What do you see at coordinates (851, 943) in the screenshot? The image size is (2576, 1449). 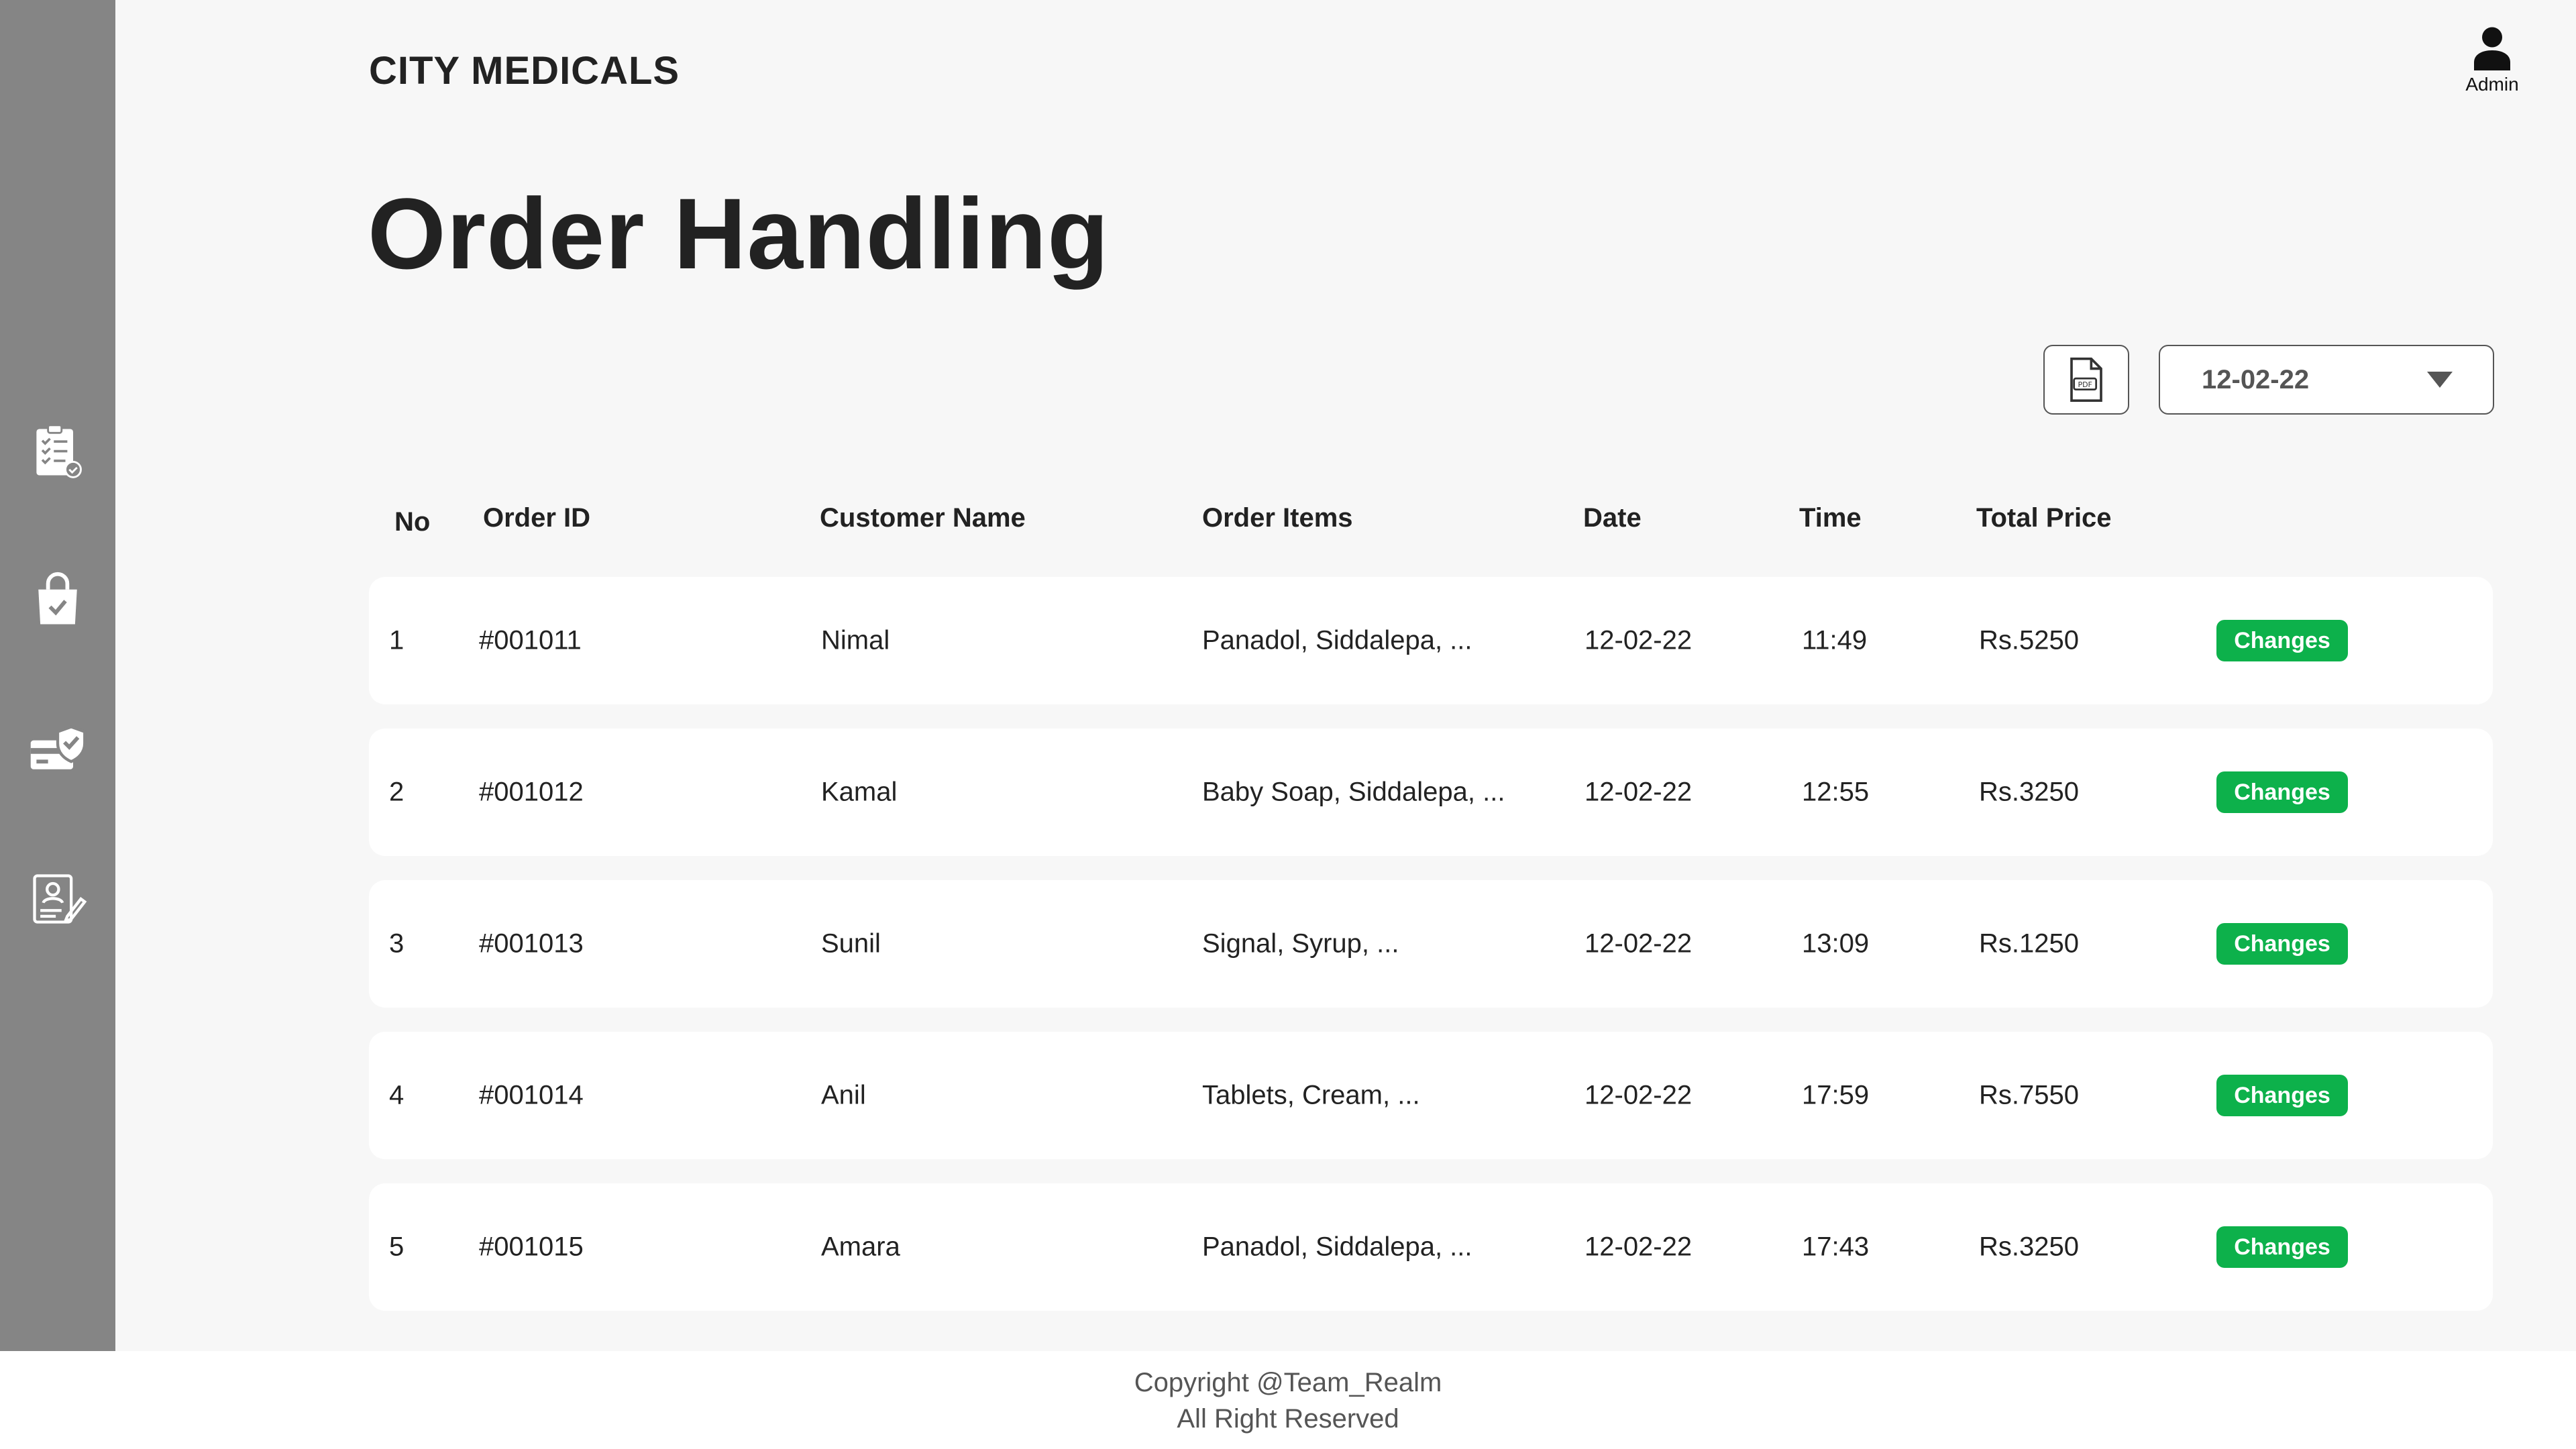 I see `cell-customer: Sunil` at bounding box center [851, 943].